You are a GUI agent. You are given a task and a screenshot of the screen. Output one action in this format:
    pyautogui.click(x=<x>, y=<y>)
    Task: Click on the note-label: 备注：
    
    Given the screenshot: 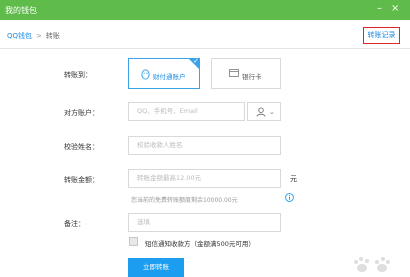 What is the action you would take?
    pyautogui.click(x=74, y=224)
    